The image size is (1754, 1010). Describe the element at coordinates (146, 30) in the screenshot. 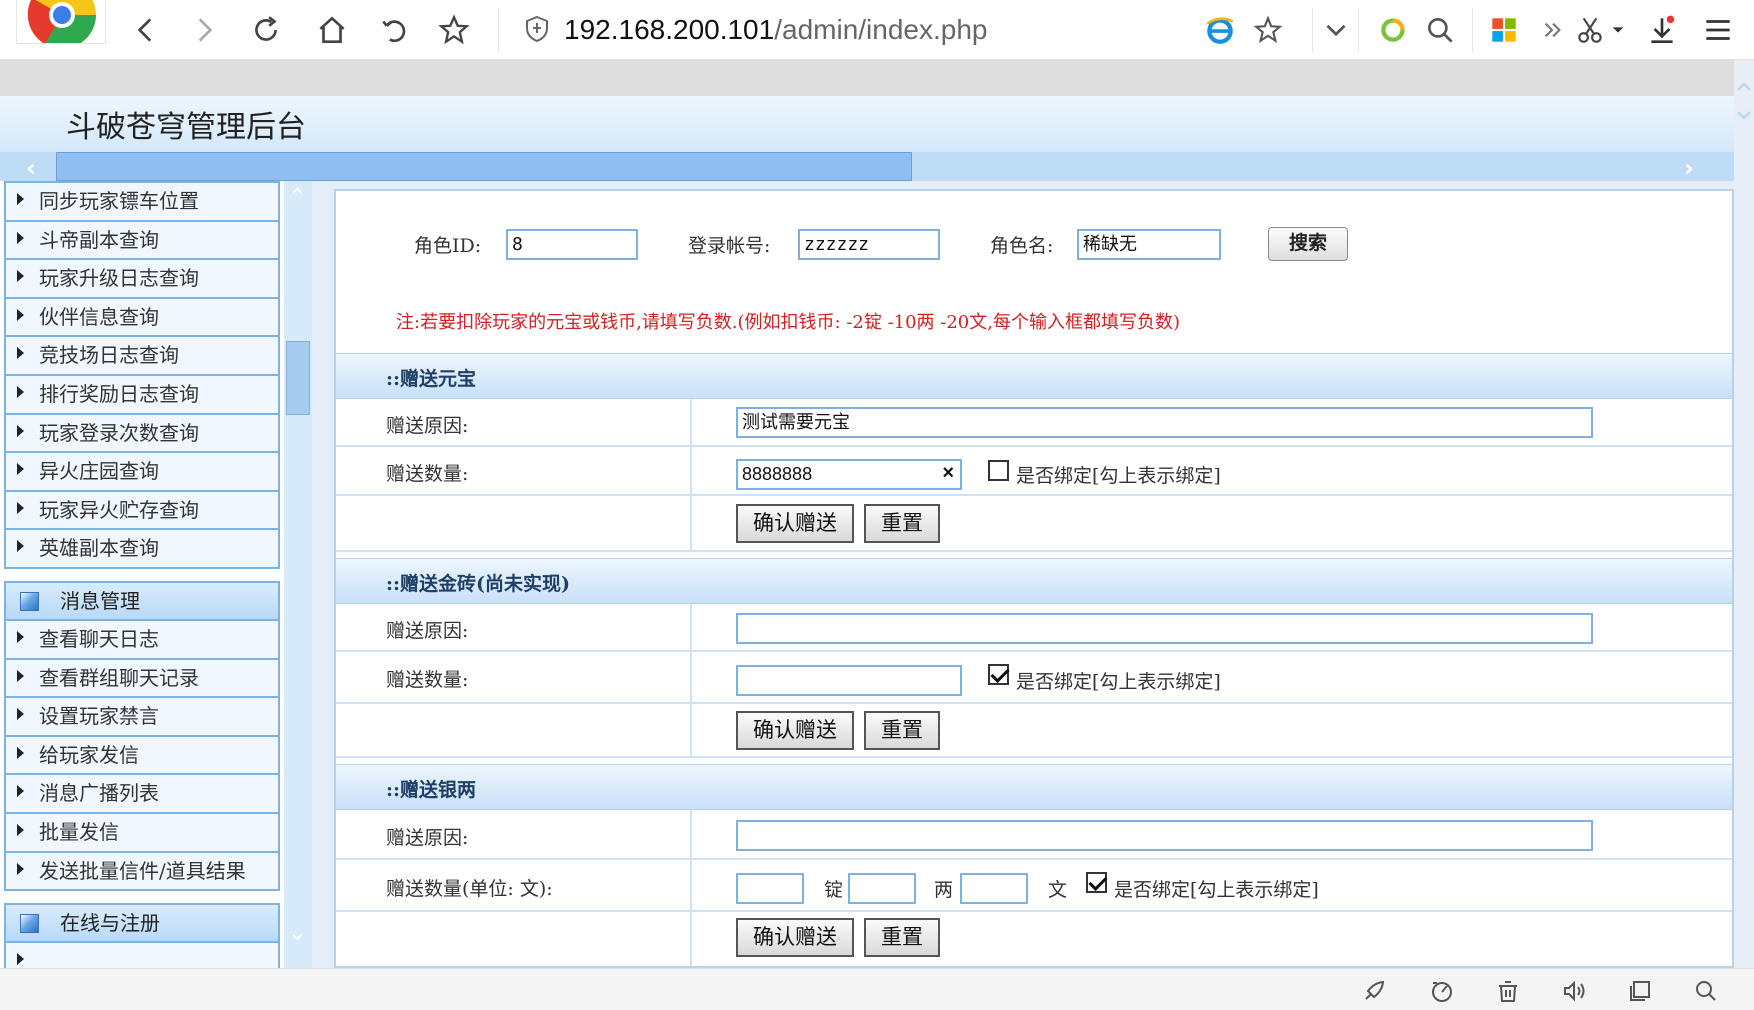

I see `back-icon` at that location.